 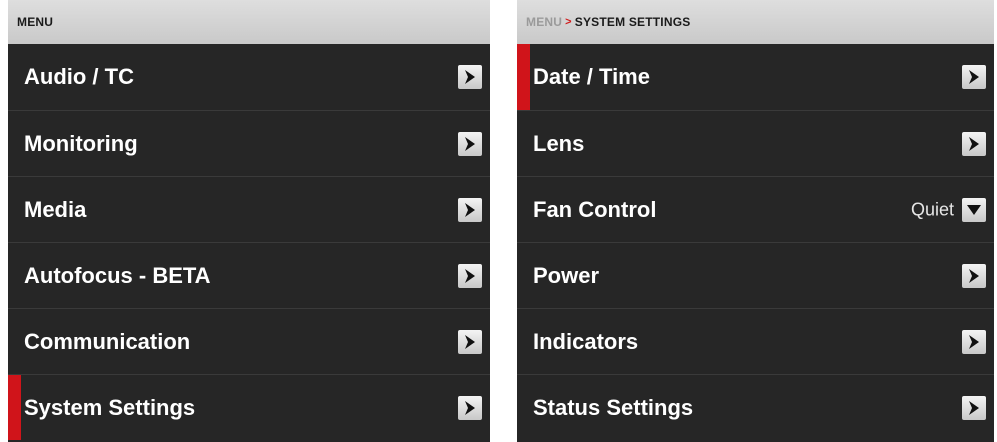 What do you see at coordinates (632, 22) in the screenshot?
I see `breadcrumb-current: SYSTEM SETTINGS` at bounding box center [632, 22].